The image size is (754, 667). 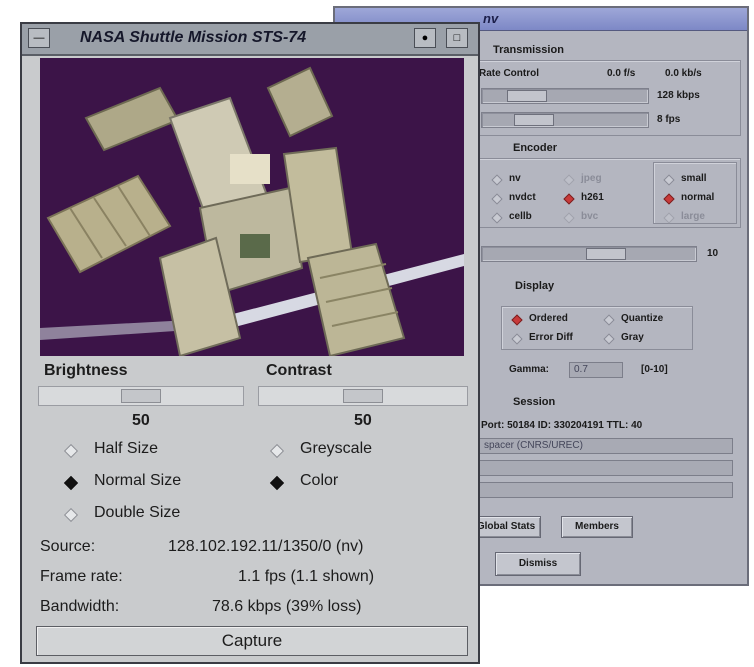 I want to click on greyscale-radio, so click(x=277, y=451).